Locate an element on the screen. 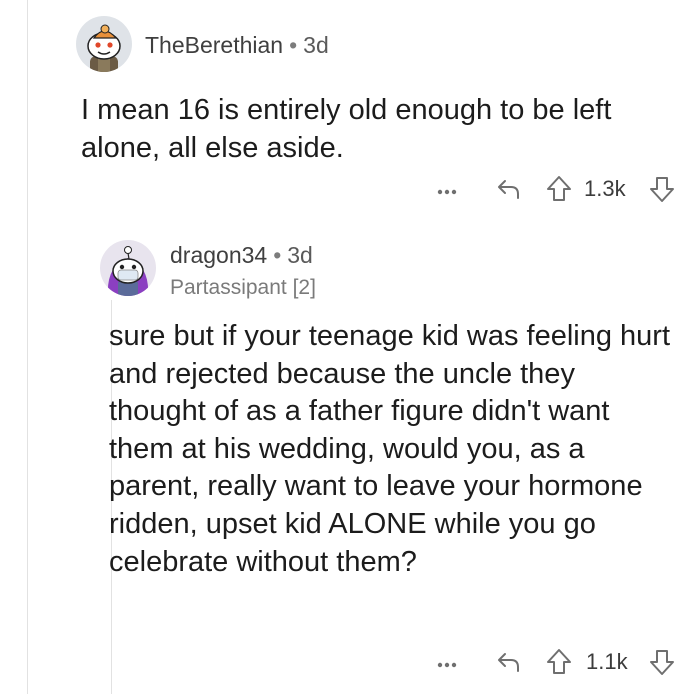 The height and width of the screenshot is (694, 700). vote-count: 1.1k is located at coordinates (607, 661).